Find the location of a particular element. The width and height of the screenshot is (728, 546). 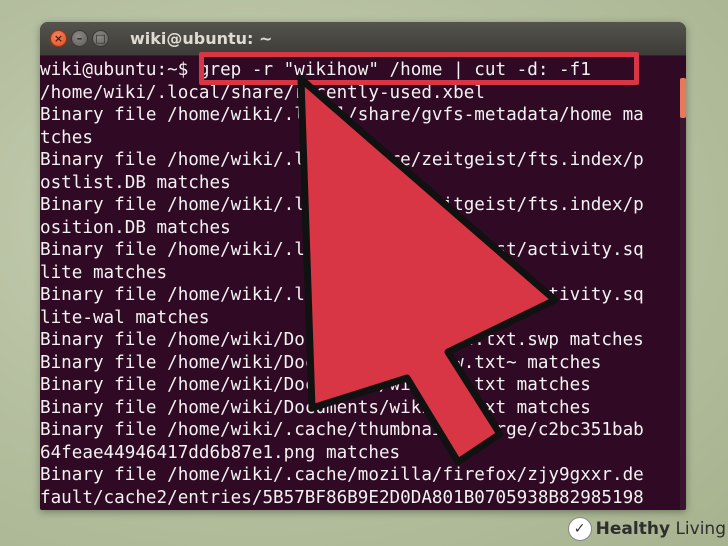

output-line: tches is located at coordinates (66, 137).